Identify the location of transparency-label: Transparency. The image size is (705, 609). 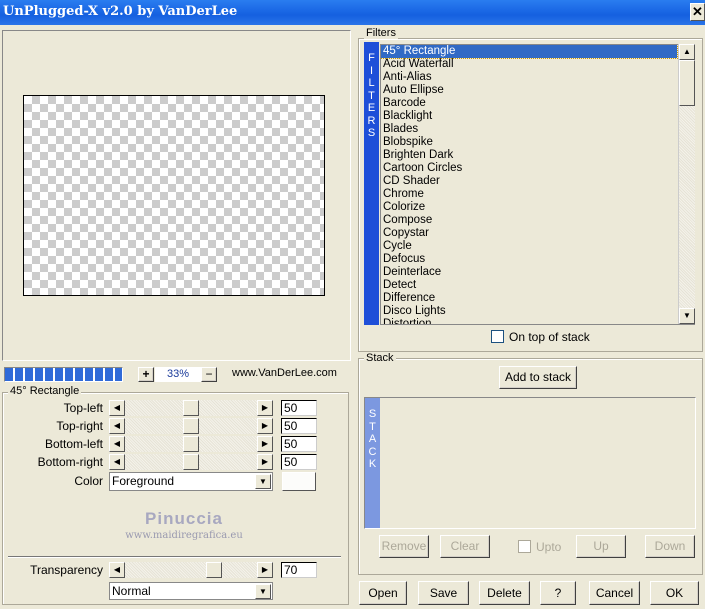
(66, 570).